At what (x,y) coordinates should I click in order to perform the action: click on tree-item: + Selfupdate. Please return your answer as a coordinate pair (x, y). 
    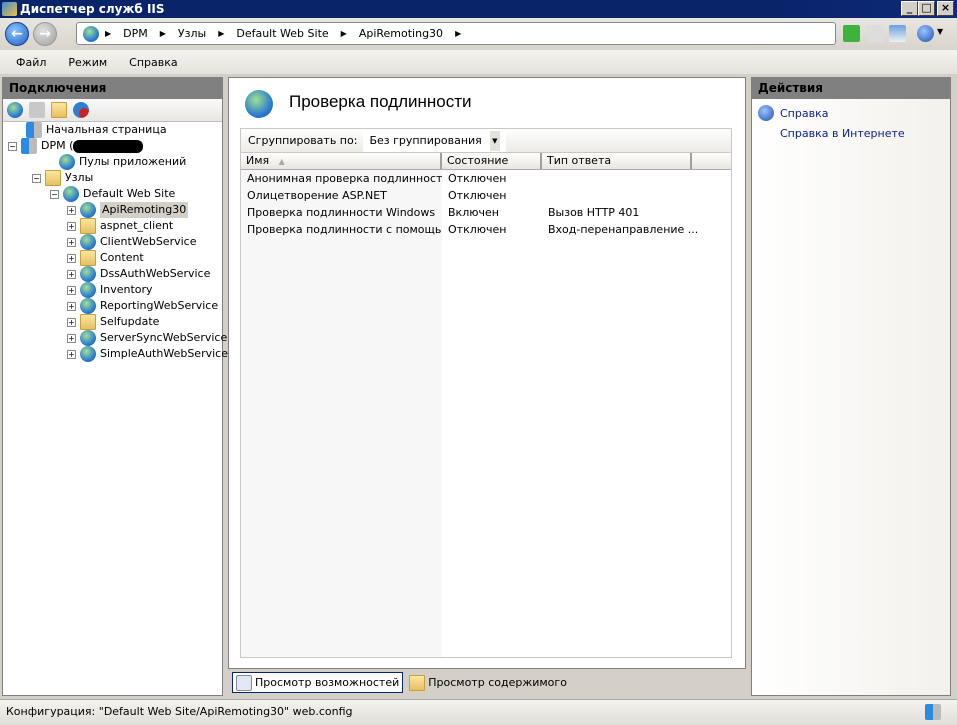
    Looking at the image, I should click on (113, 322).